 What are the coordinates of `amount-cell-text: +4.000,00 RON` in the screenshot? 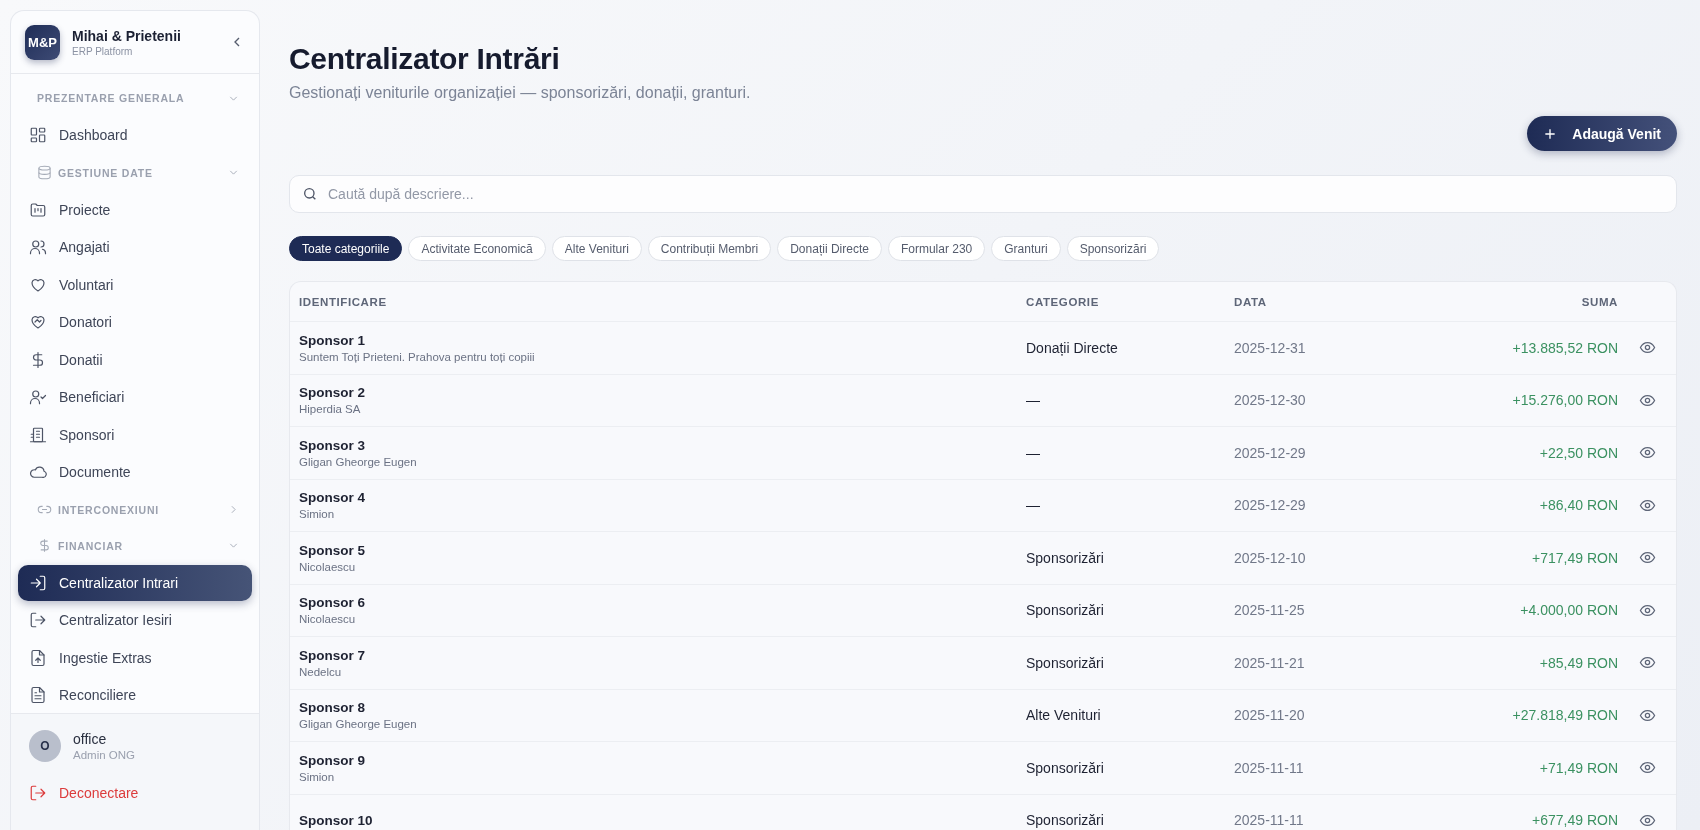 It's located at (1568, 610).